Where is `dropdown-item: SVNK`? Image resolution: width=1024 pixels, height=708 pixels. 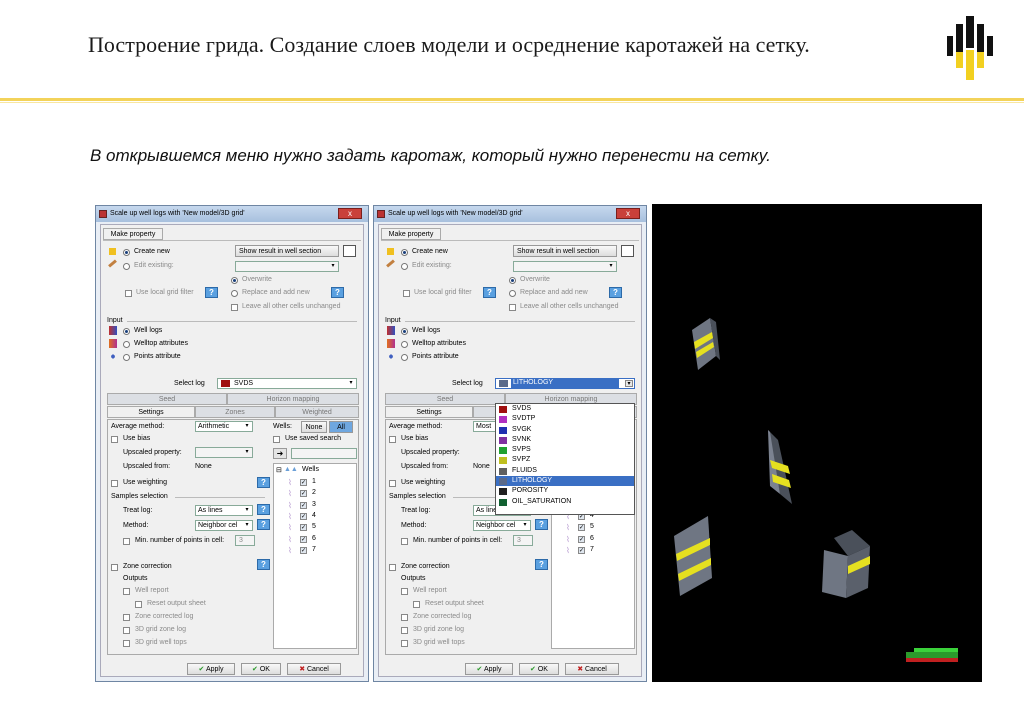 dropdown-item: SVNK is located at coordinates (565, 440).